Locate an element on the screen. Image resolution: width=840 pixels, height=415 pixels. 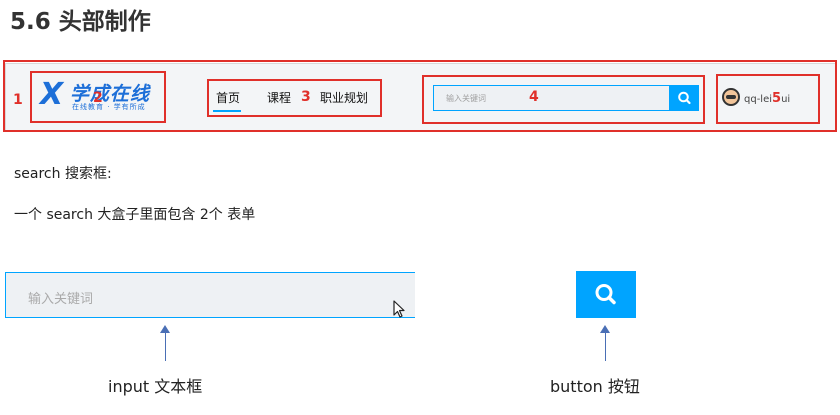
arrow-line-input is located at coordinates (165, 346).